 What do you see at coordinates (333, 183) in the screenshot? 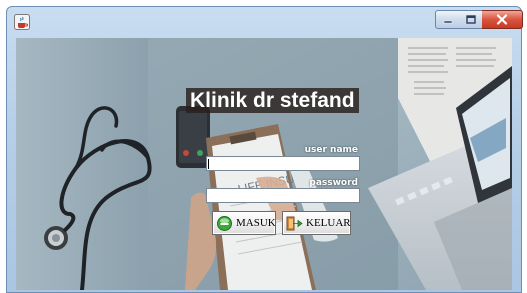
I see `password-label: password` at bounding box center [333, 183].